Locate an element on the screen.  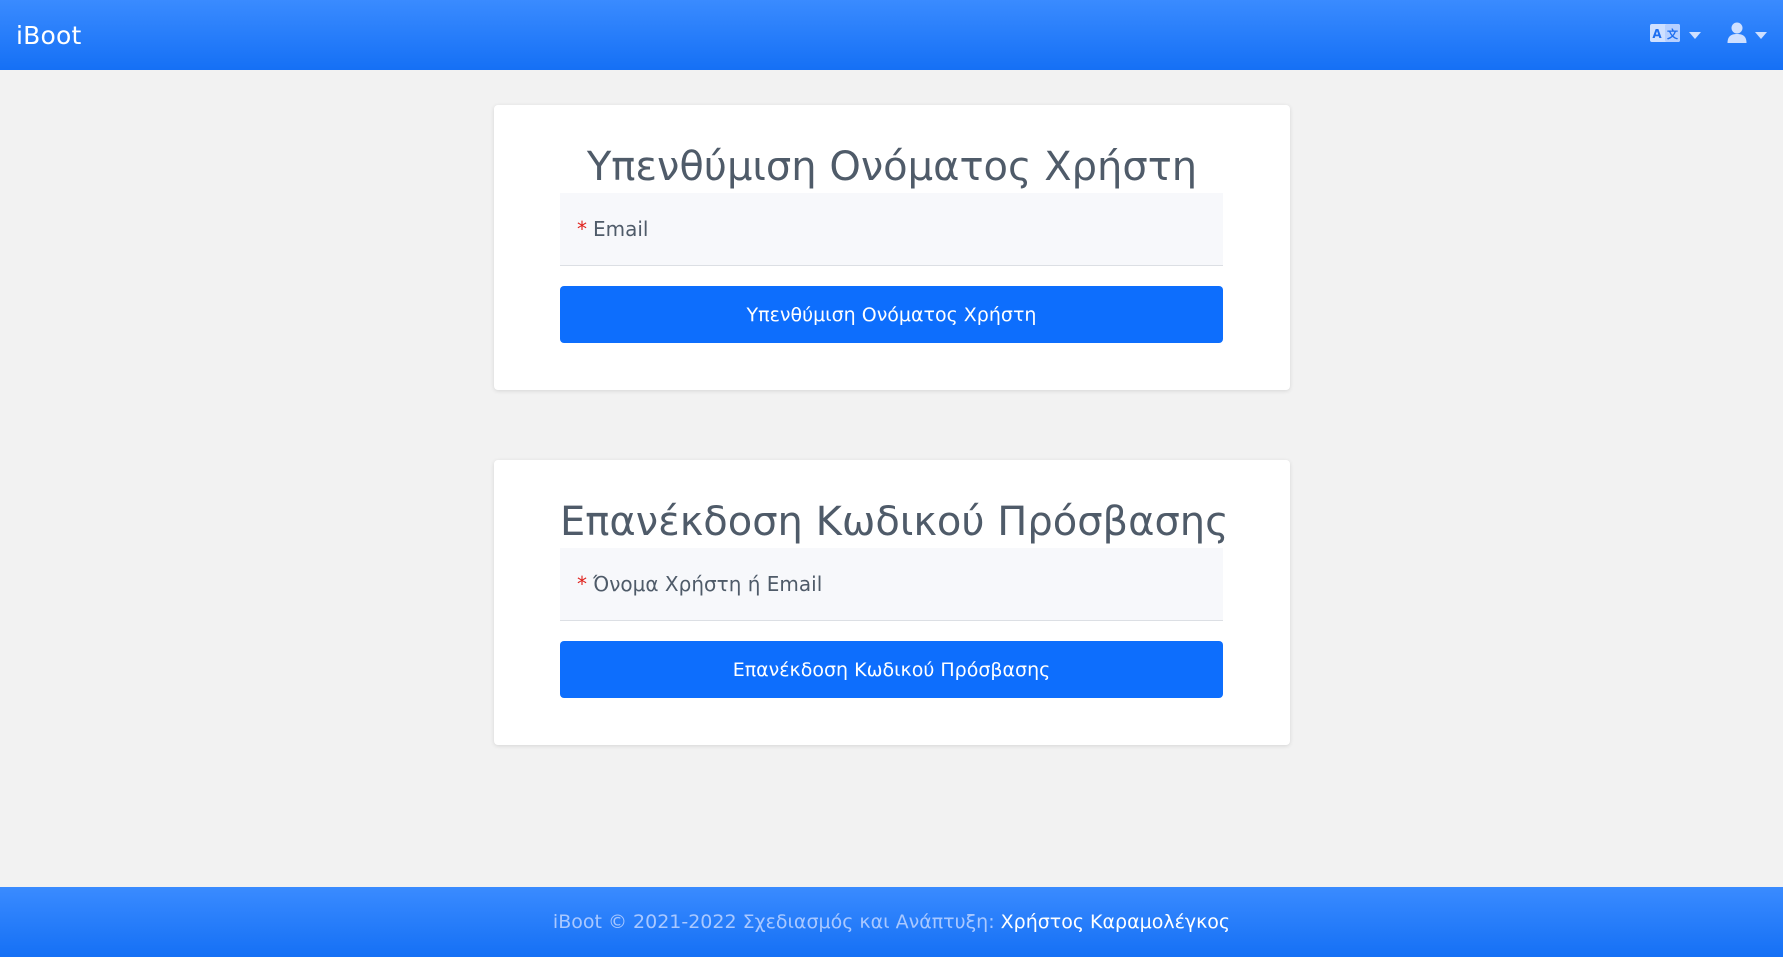
navbar-actions: A 文 is located at coordinates (1708, 35).